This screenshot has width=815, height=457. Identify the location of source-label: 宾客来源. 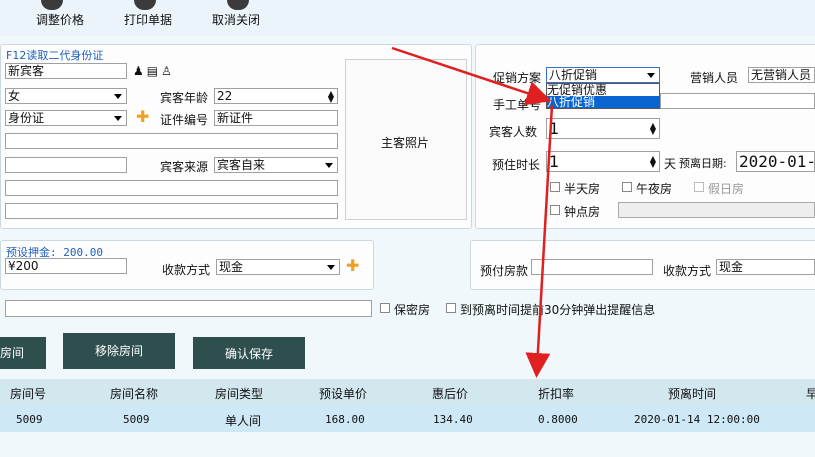
(184, 167).